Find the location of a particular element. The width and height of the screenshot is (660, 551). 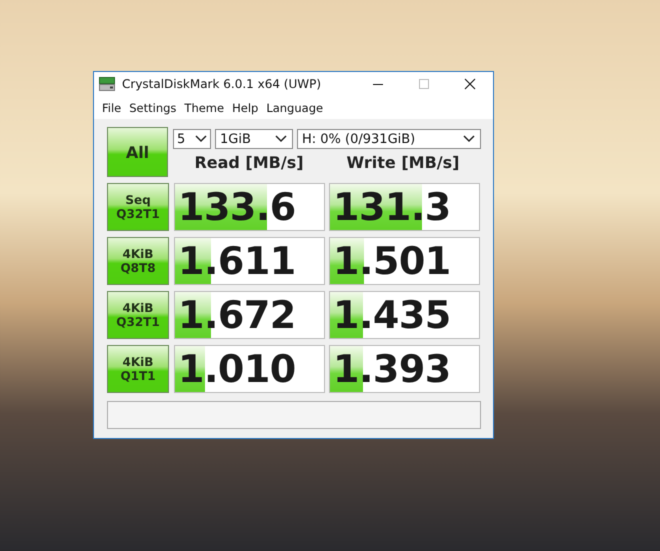

disk-drive-icon is located at coordinates (107, 84).